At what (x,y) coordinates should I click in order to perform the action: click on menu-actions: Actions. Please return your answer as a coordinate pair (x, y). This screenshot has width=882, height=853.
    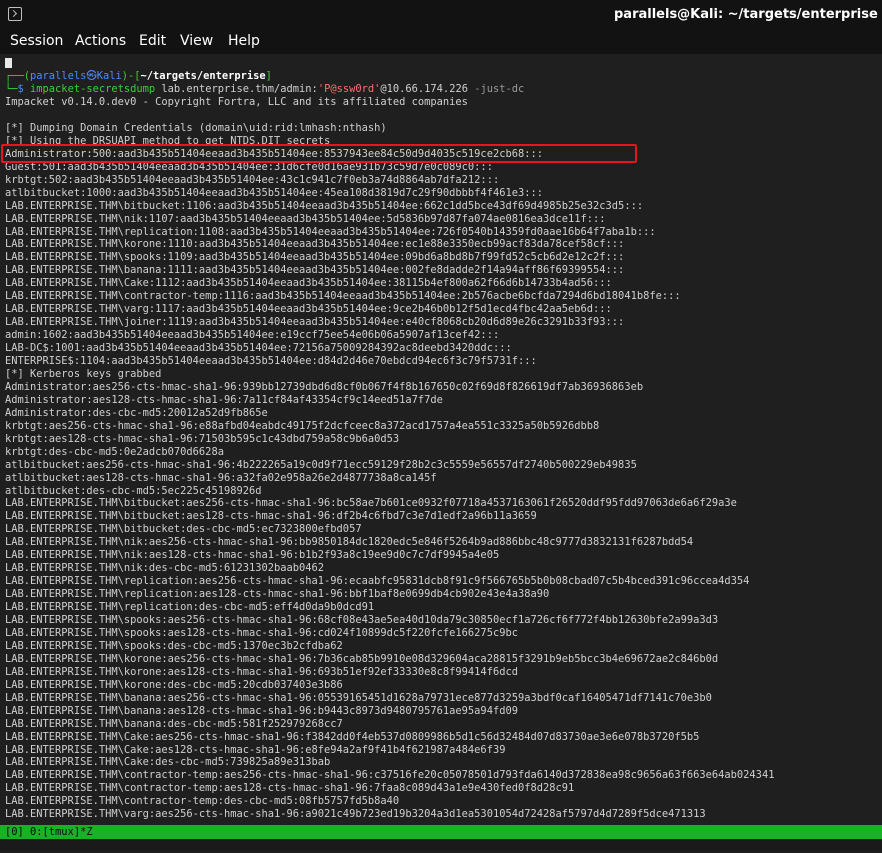
    Looking at the image, I should click on (100, 41).